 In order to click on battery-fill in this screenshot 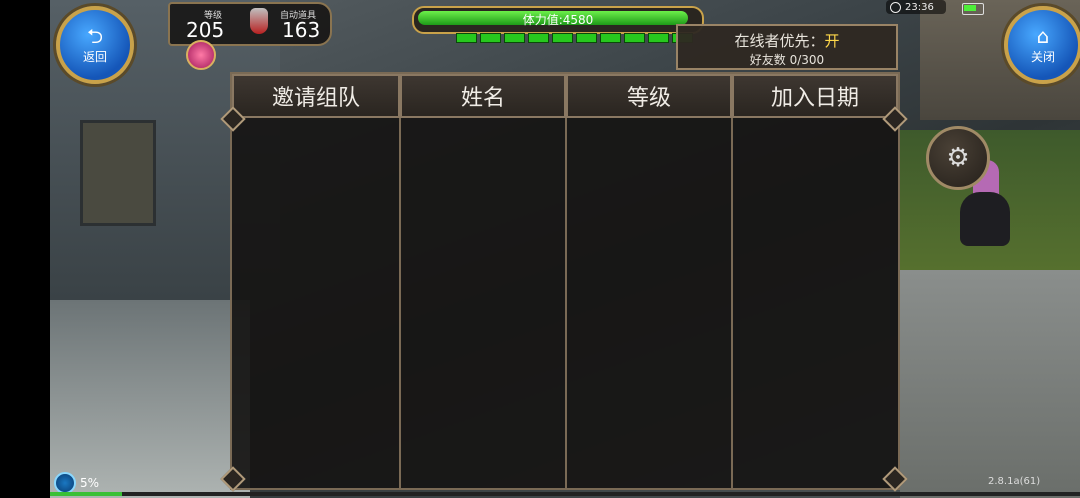, I will do `click(970, 8)`.